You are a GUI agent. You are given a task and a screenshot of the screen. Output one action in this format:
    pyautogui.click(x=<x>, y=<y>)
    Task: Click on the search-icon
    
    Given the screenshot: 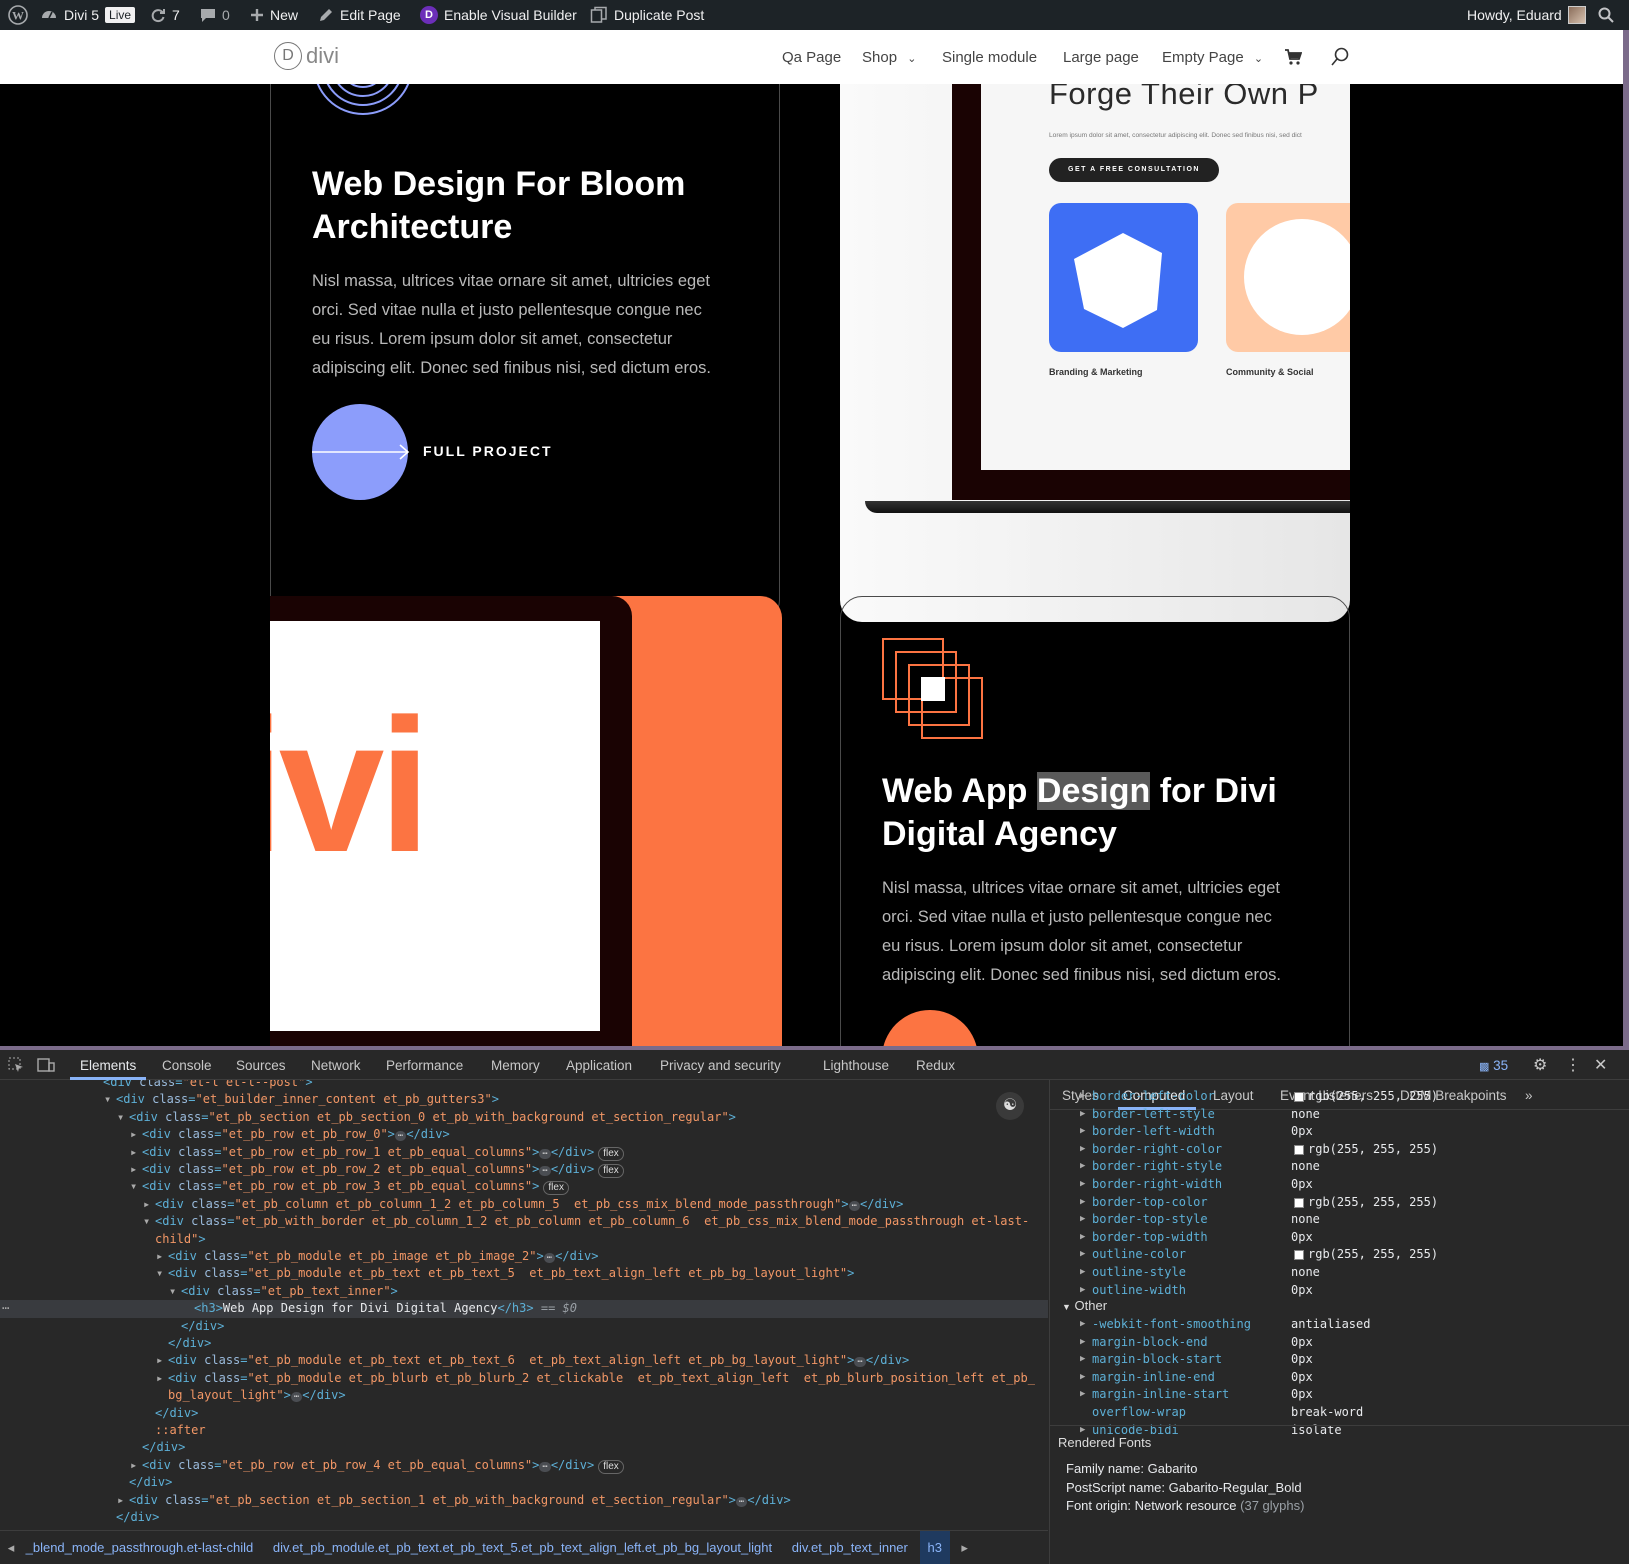 What is the action you would take?
    pyautogui.click(x=1340, y=59)
    